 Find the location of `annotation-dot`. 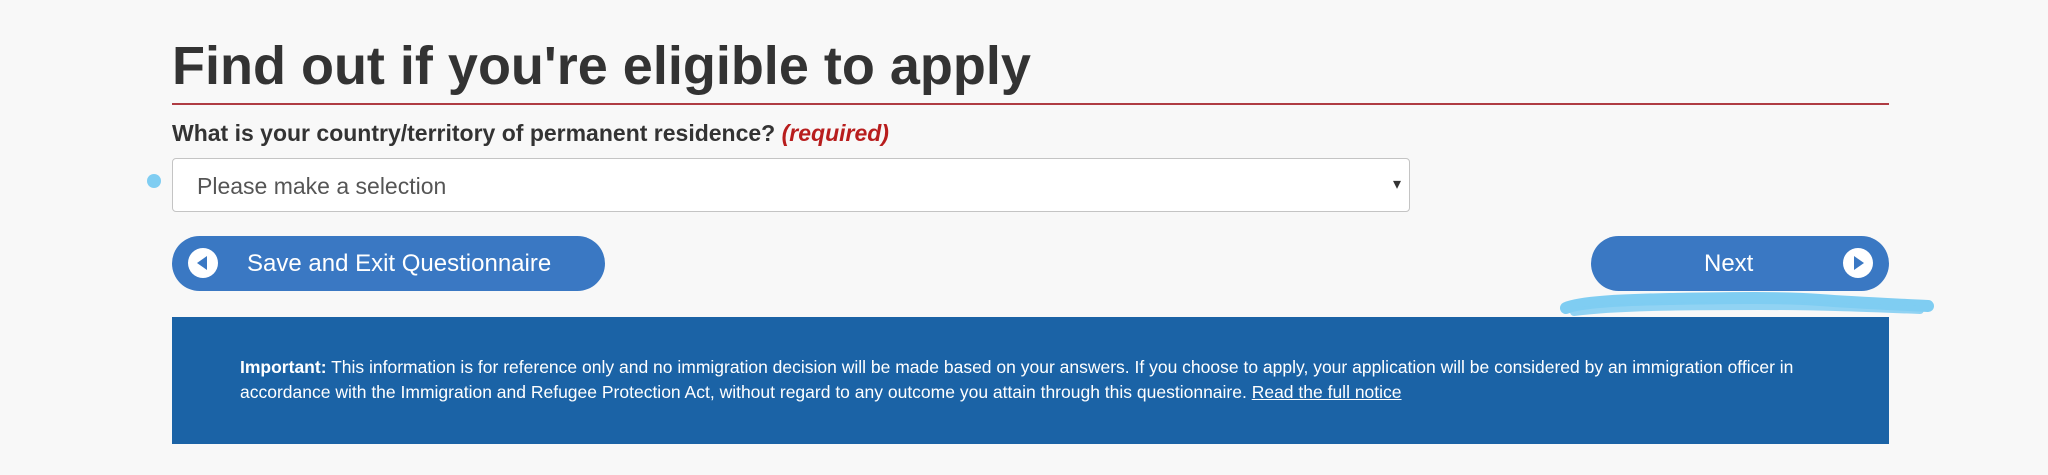

annotation-dot is located at coordinates (154, 181).